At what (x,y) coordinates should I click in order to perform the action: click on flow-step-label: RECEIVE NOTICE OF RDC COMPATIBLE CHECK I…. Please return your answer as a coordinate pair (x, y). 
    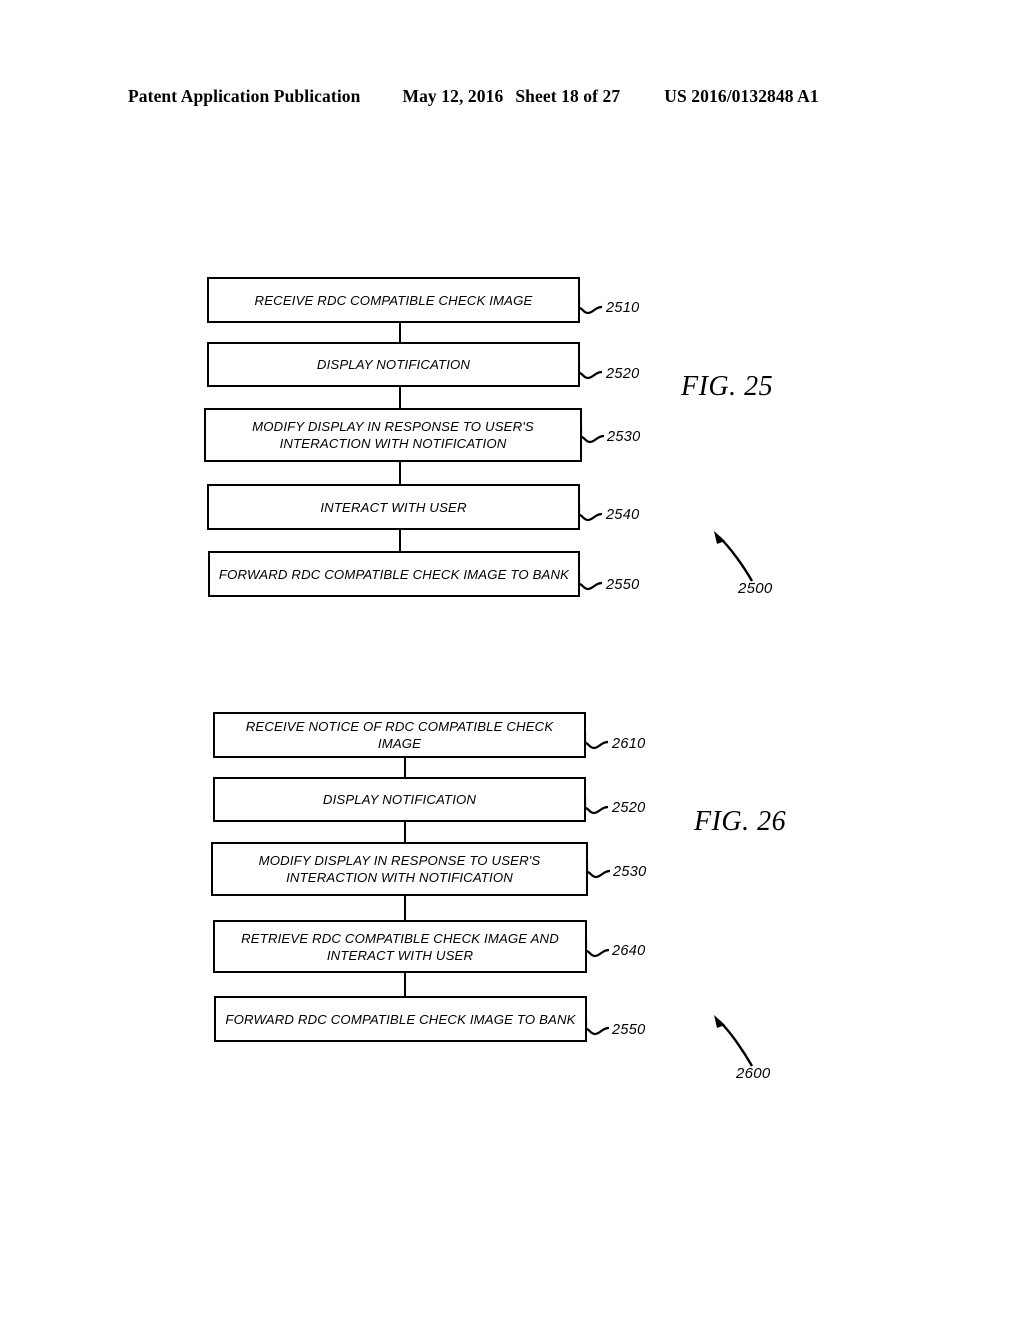
    Looking at the image, I should click on (399, 735).